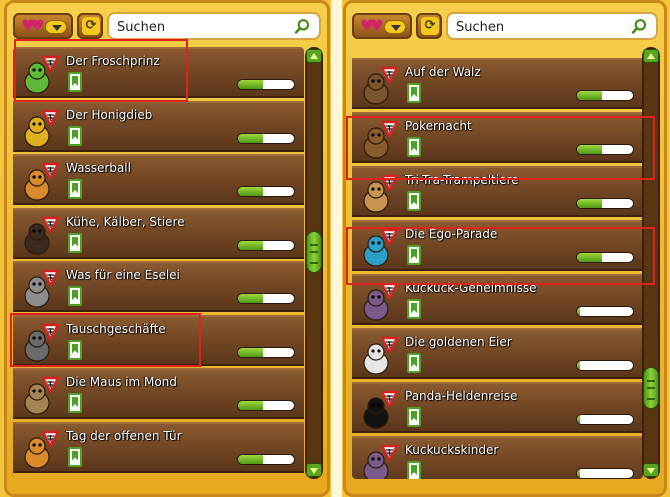  What do you see at coordinates (158, 233) in the screenshot?
I see `quest-row: Kühe, Kälber, Stiere` at bounding box center [158, 233].